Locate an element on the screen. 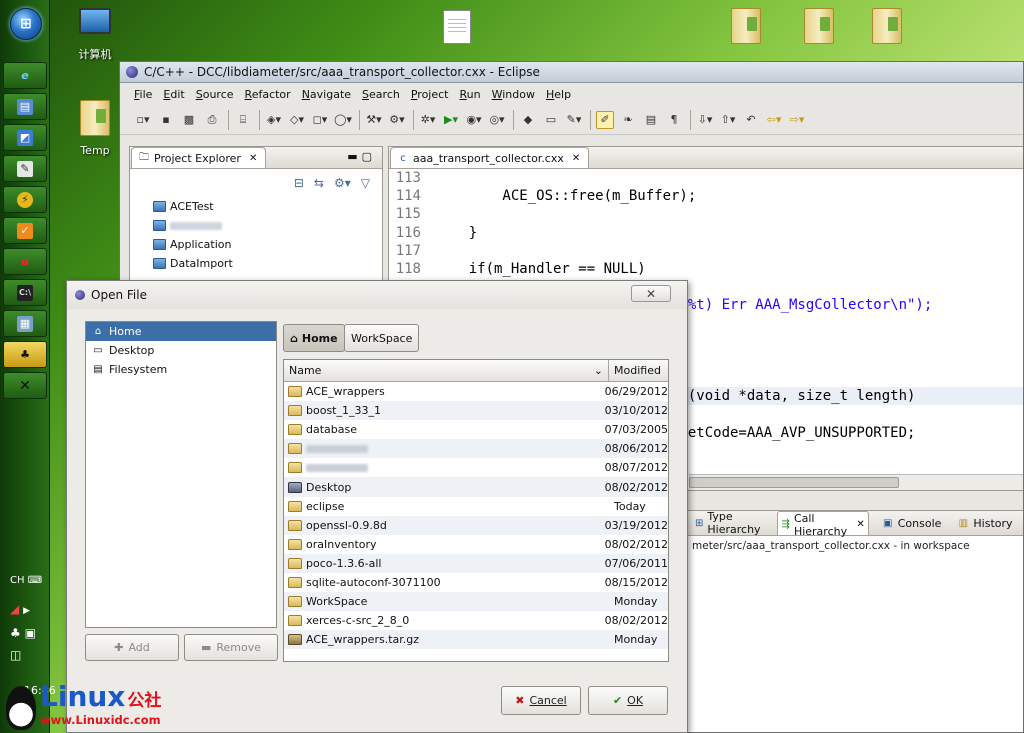  taskbar-app-button: ◩ is located at coordinates (25, 137).